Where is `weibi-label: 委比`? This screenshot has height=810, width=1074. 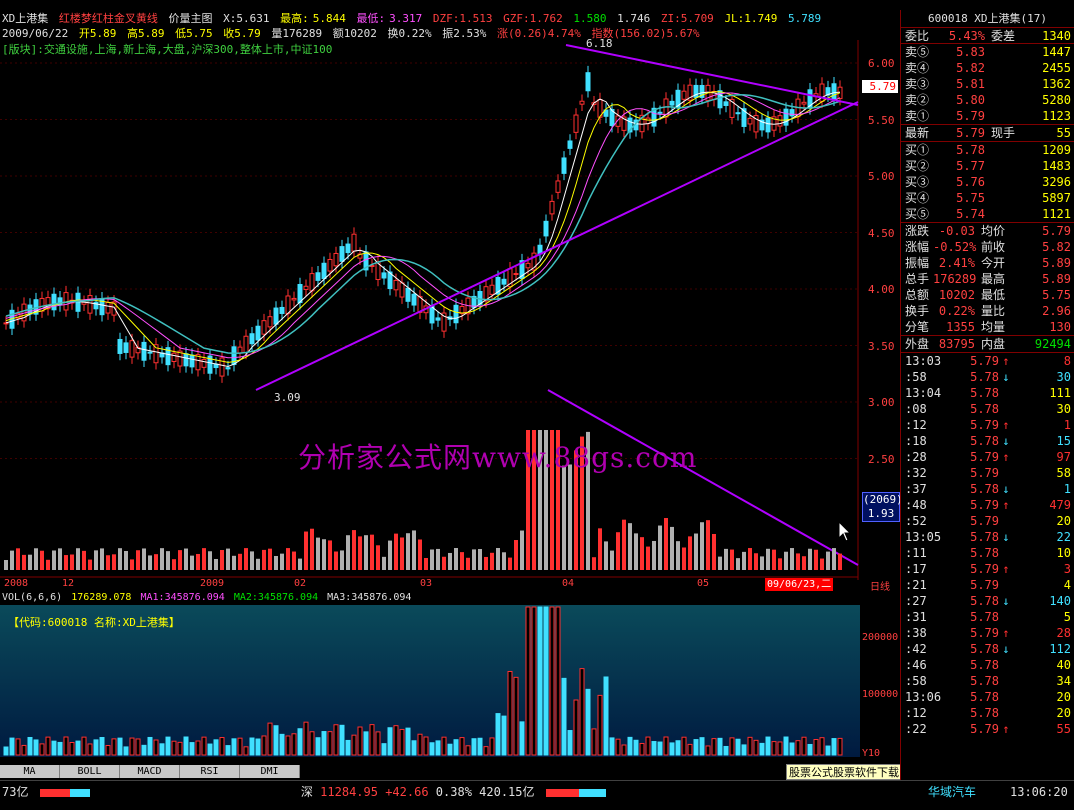 weibi-label: 委比 is located at coordinates (917, 36).